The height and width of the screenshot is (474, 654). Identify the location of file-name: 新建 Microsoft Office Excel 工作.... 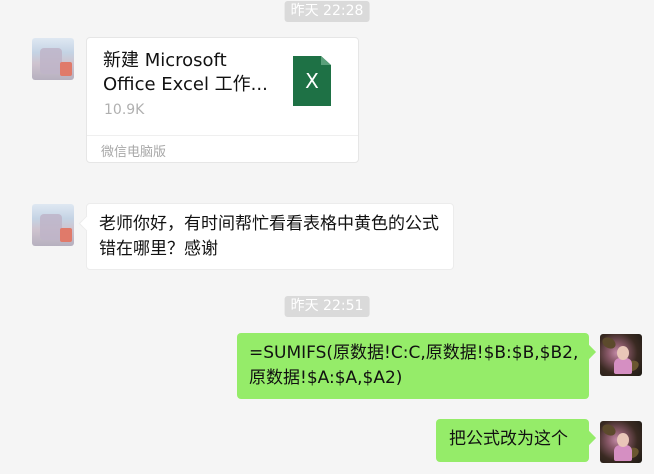
(185, 72).